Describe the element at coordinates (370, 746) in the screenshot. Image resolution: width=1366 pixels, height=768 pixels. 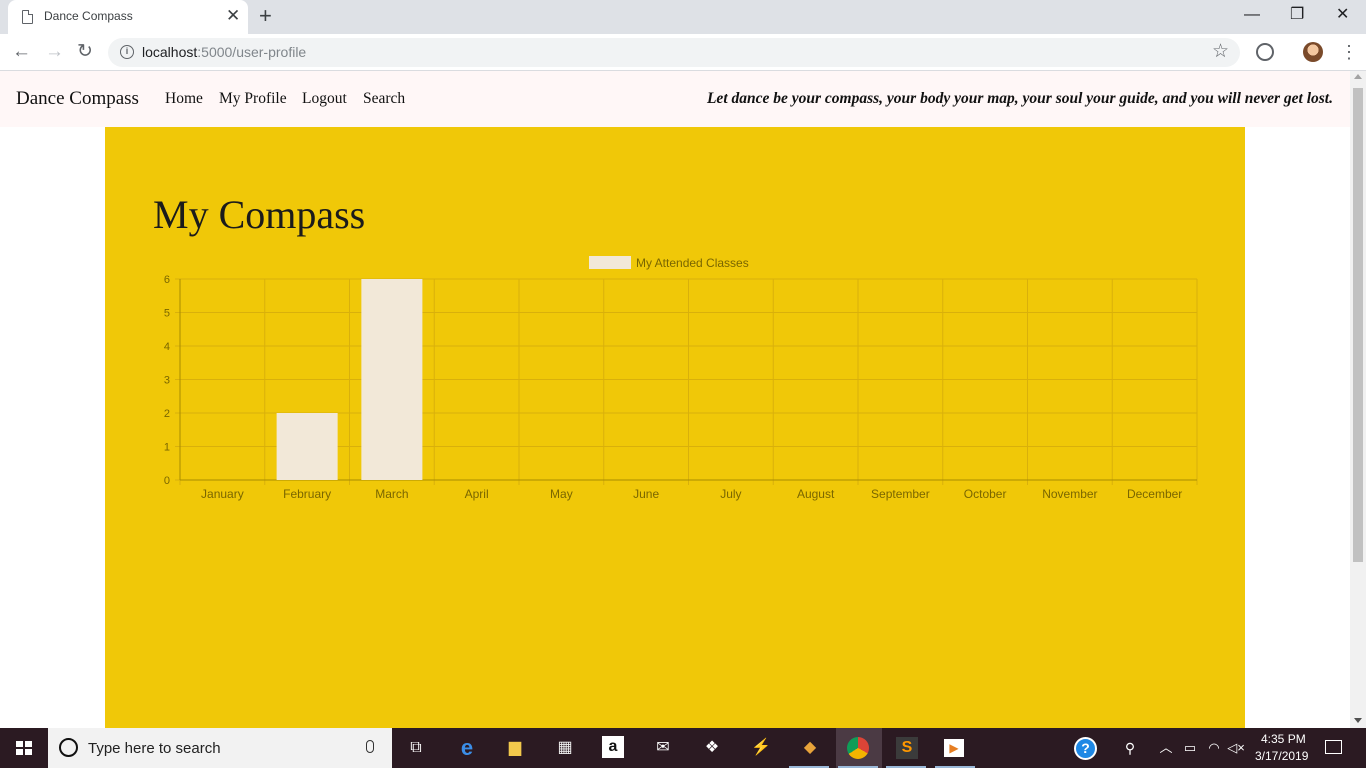
I see `microphone-icon` at that location.